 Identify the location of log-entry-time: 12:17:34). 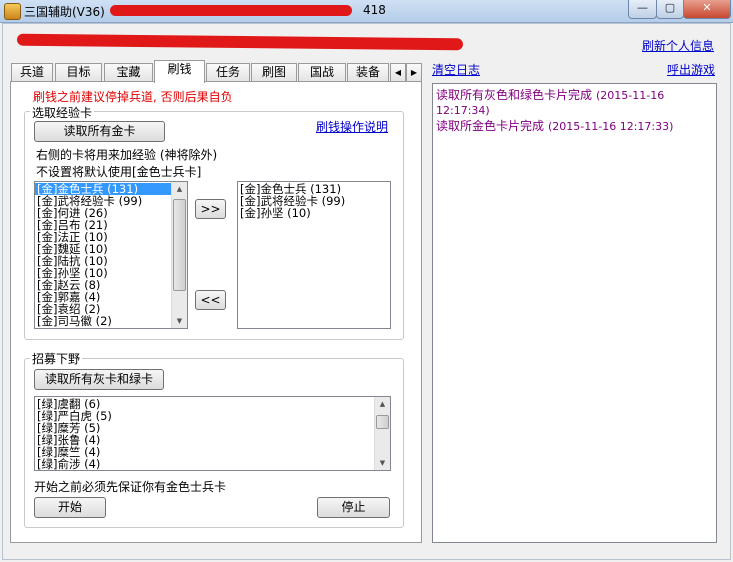
(463, 110).